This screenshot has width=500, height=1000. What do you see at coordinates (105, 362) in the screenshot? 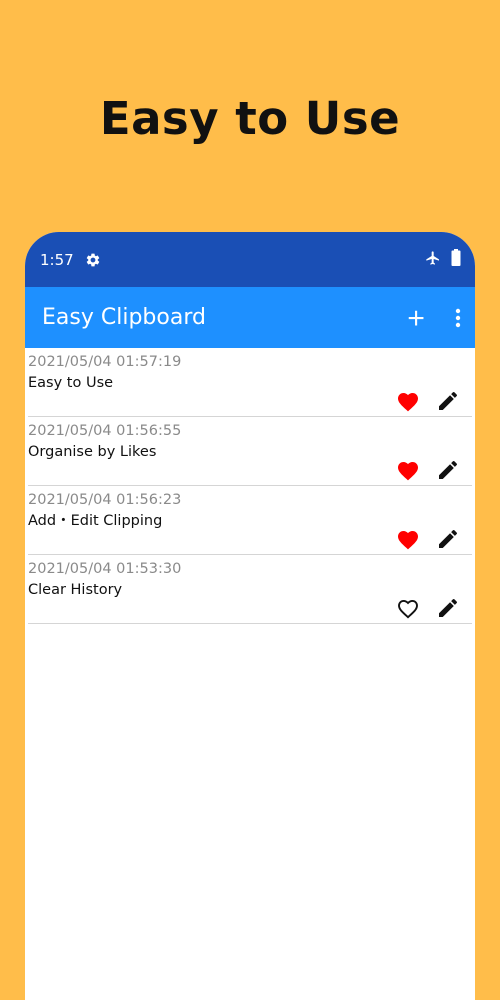
I see `clip-date: 2021/05/04 01:57:19` at bounding box center [105, 362].